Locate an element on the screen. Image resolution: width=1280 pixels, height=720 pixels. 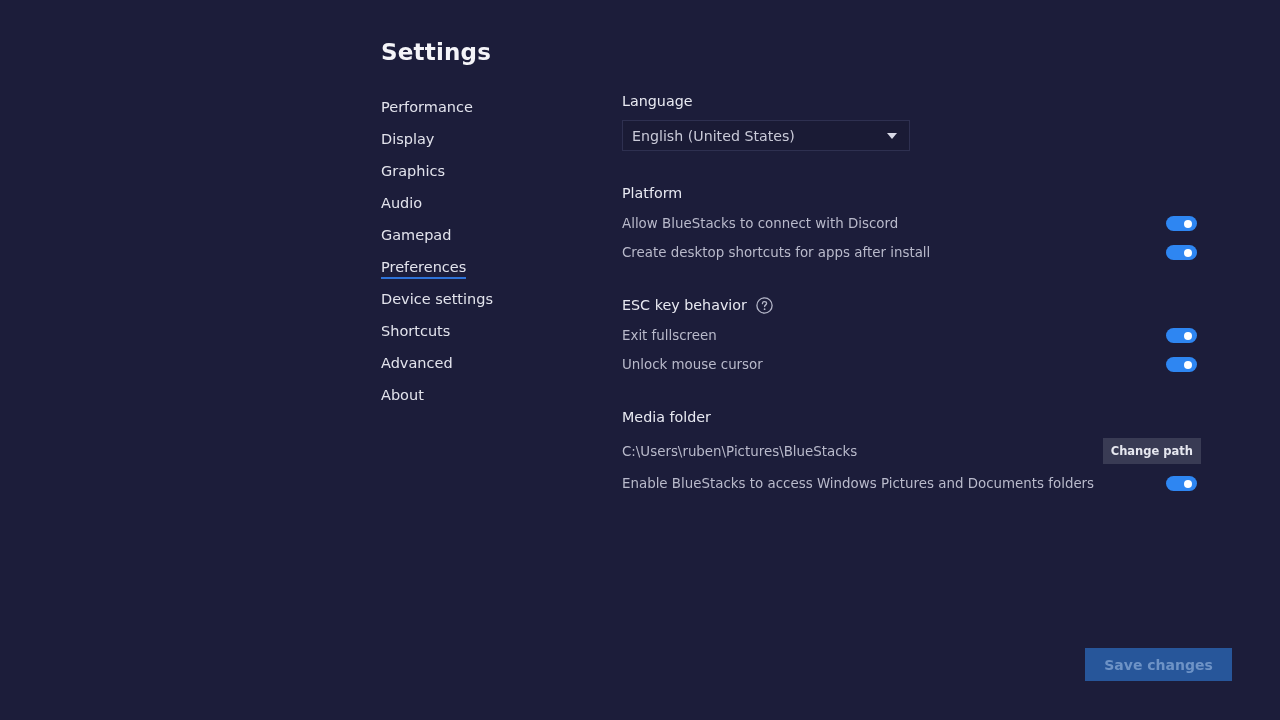
page-title: Settings is located at coordinates (437, 52).